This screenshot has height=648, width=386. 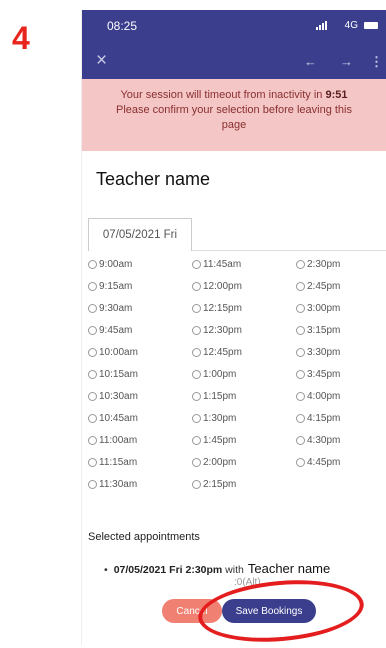 I want to click on time-slot-option: 10:45am, so click(x=113, y=418).